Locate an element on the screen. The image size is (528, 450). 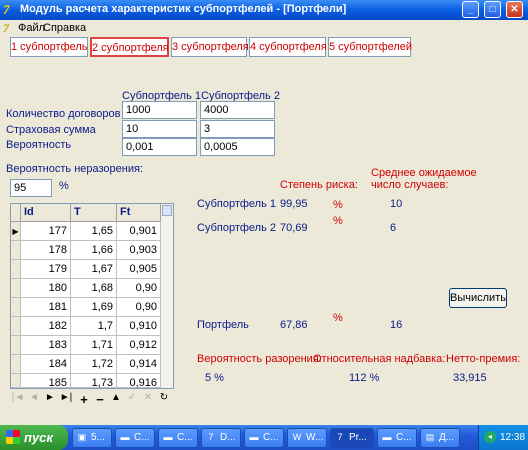
table-cell: 1,65 is located at coordinates (94, 231).